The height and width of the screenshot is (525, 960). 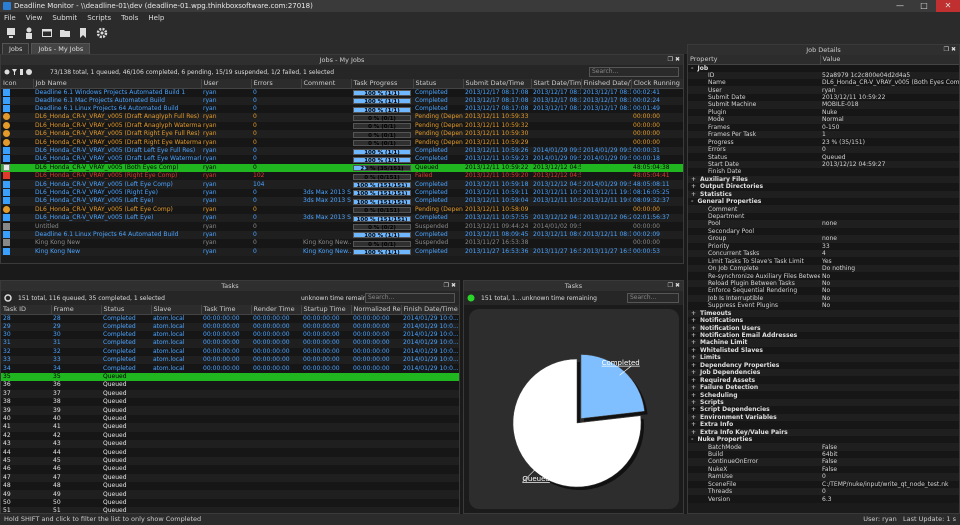 I want to click on property-section: + Job Dependencies, so click(x=823, y=373).